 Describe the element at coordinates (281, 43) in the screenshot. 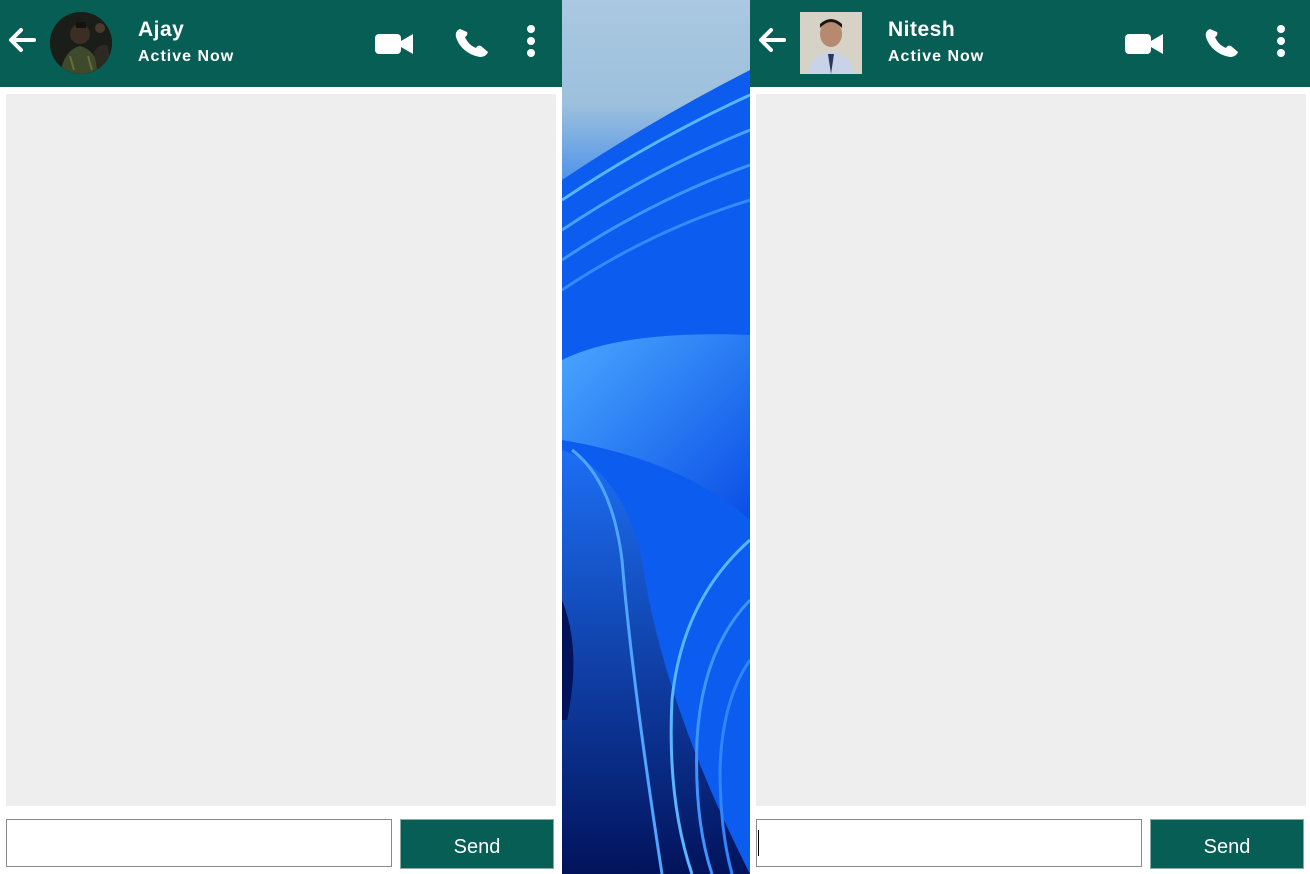

I see `chat-header: Ajay Active Now` at that location.